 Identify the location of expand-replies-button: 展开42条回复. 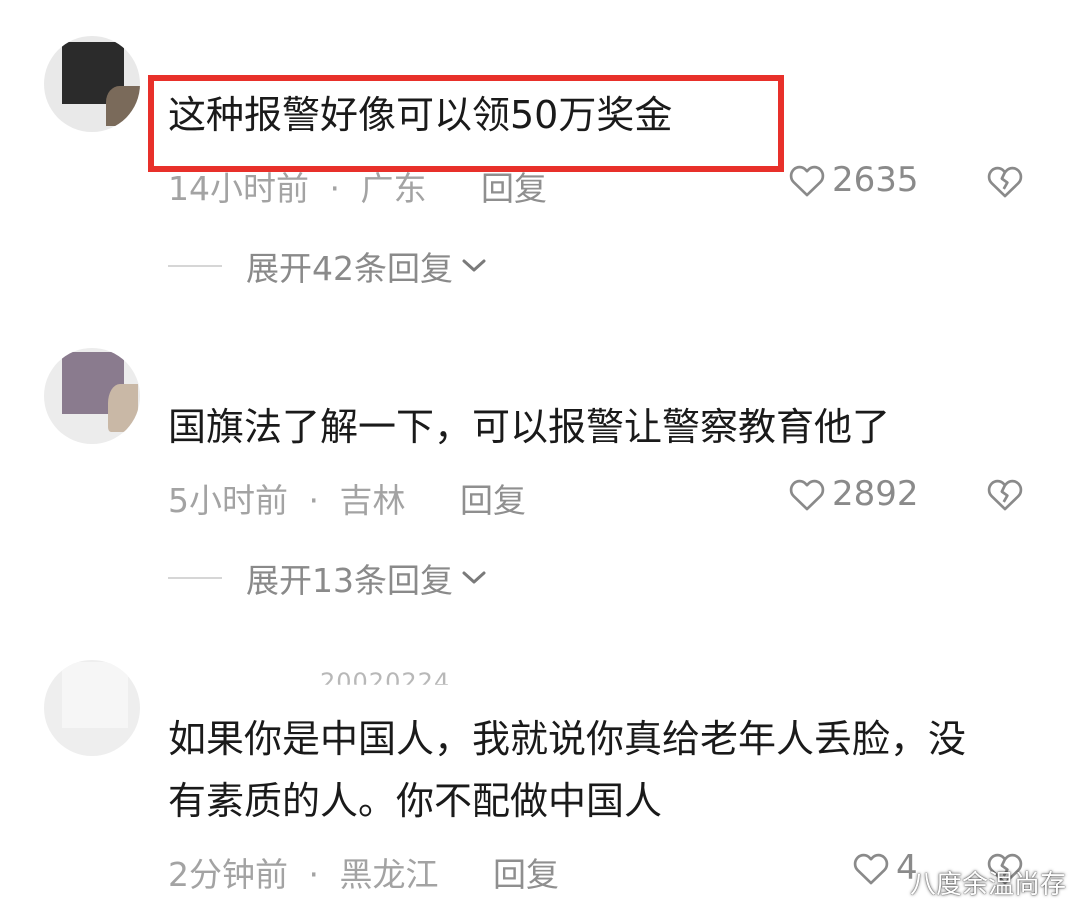
(327, 266).